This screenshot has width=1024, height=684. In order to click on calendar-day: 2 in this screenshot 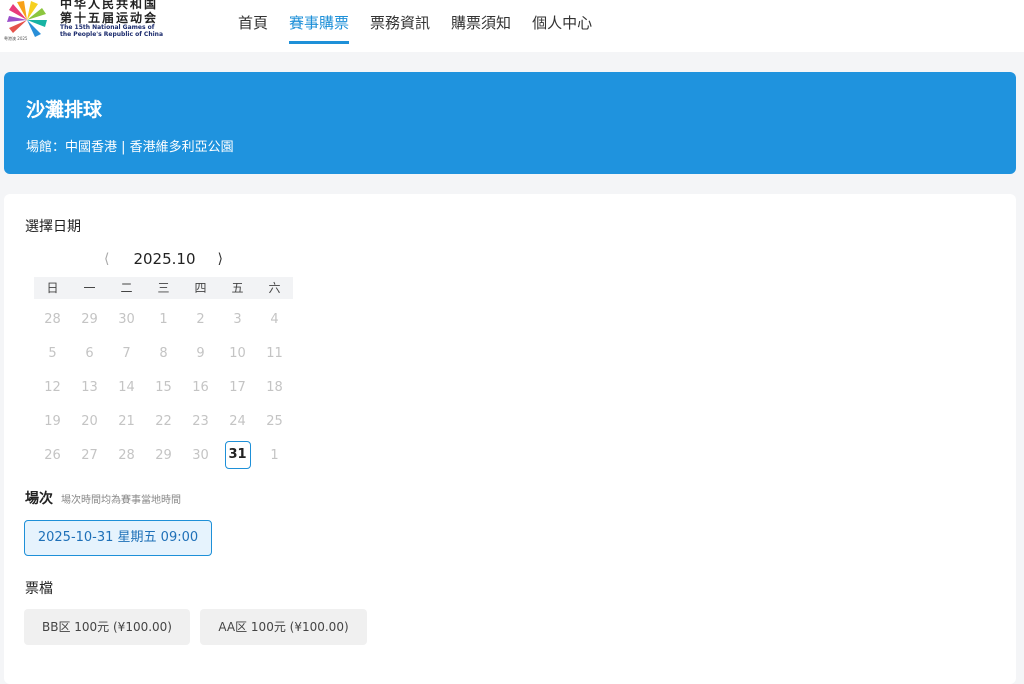, I will do `click(200, 319)`.